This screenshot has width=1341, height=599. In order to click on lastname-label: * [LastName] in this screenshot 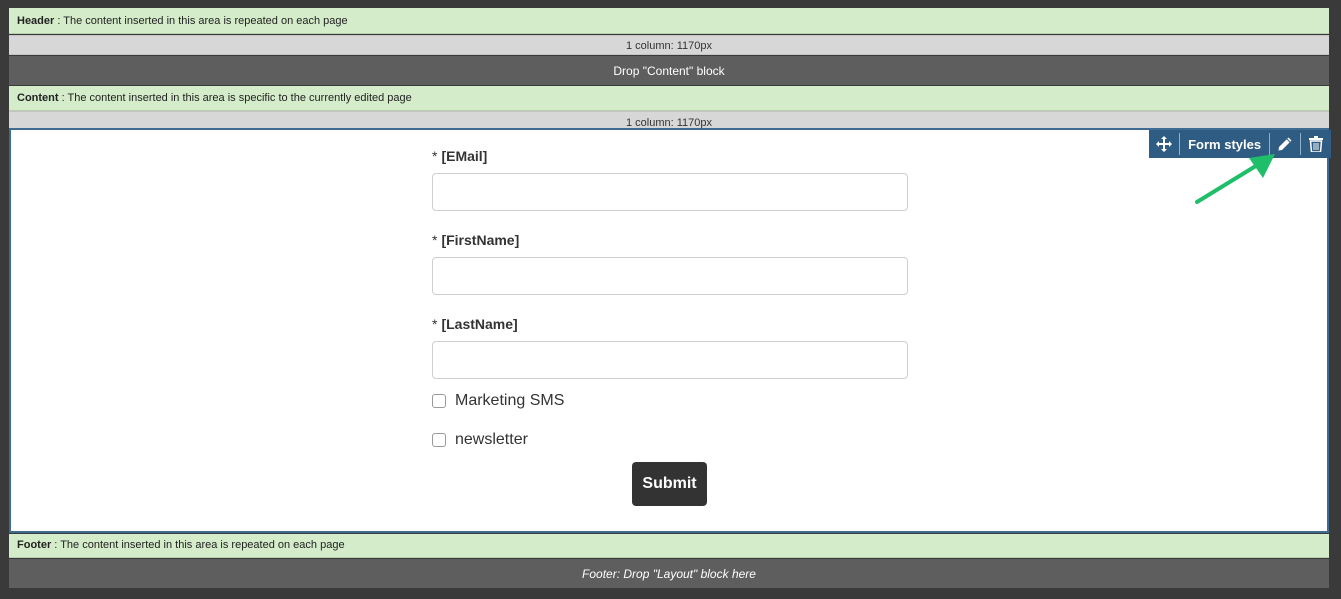, I will do `click(475, 324)`.